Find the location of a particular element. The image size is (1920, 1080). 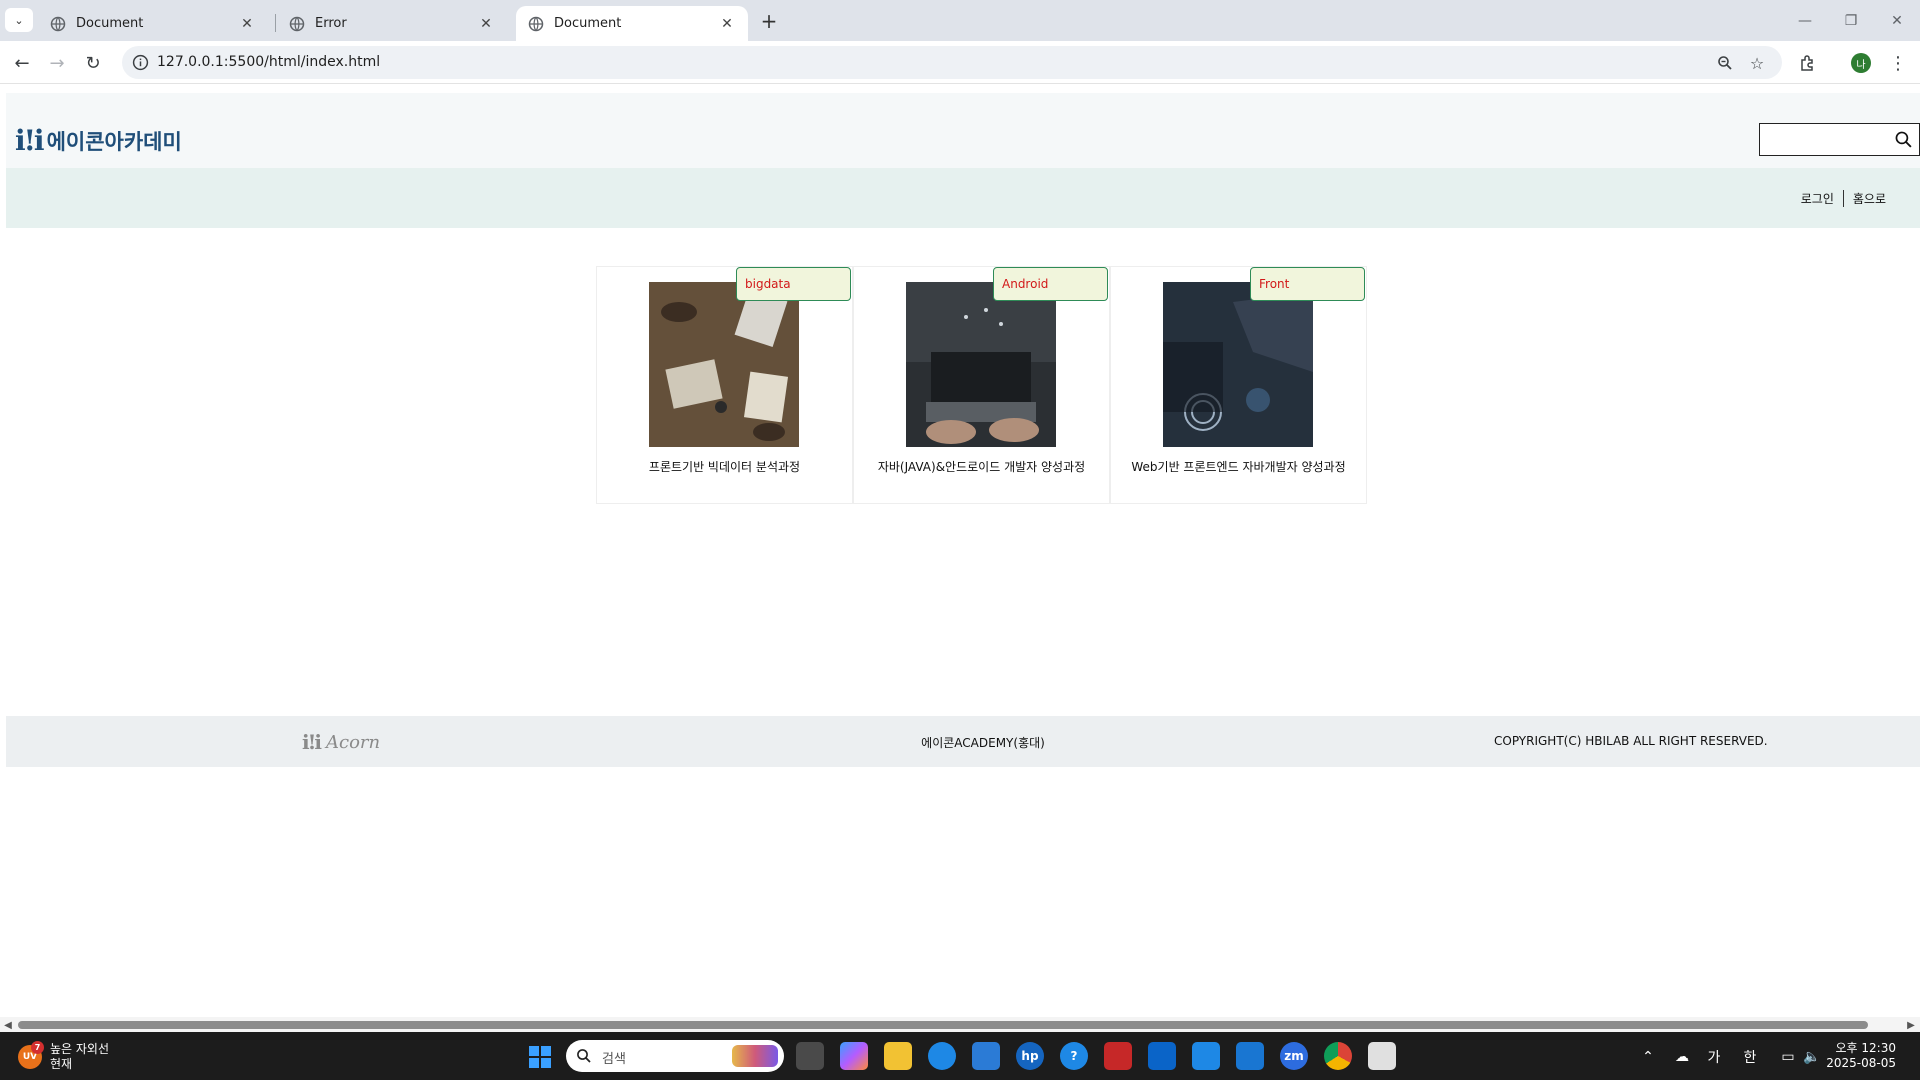

course-card-bigdata: bigdata 프론트기반 빅데이터 분석과정 is located at coordinates (724, 385).